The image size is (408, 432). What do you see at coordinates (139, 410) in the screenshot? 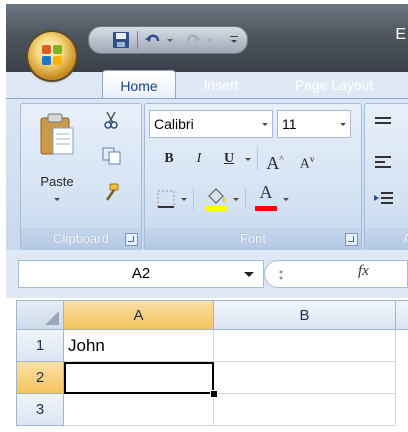
I see `cell-a3` at bounding box center [139, 410].